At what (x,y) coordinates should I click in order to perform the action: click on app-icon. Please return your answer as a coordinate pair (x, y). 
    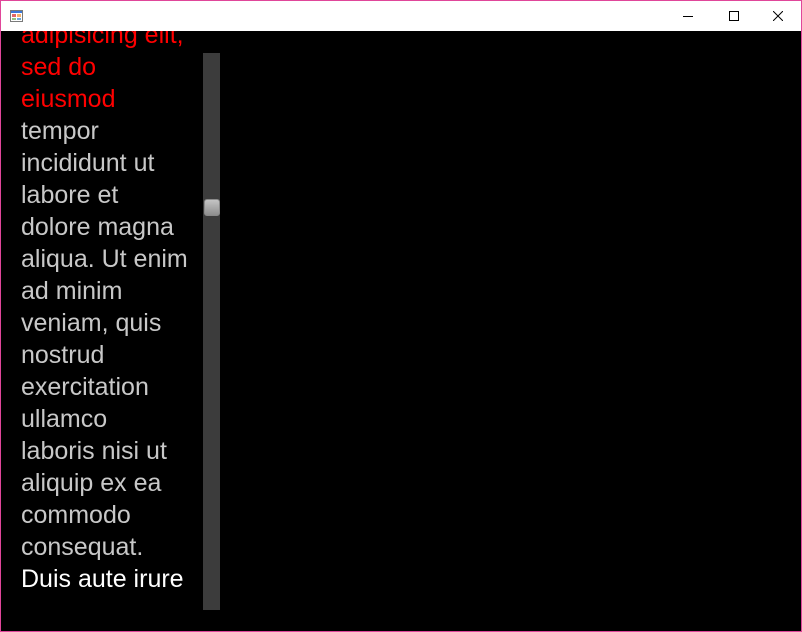
    Looking at the image, I should click on (16, 15).